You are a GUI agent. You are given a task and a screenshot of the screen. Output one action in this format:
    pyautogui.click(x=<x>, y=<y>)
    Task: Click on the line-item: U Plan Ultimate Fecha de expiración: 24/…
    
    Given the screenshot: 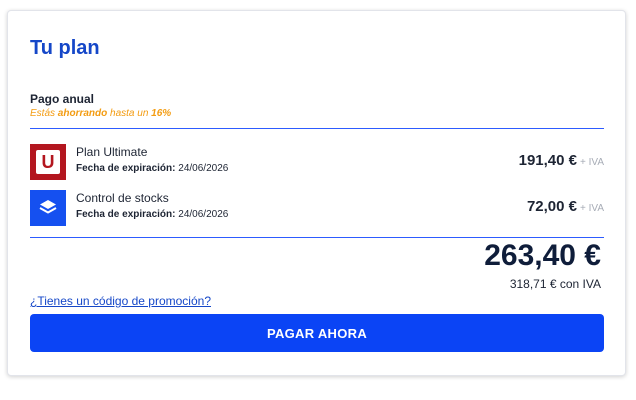 What is the action you would take?
    pyautogui.click(x=317, y=162)
    